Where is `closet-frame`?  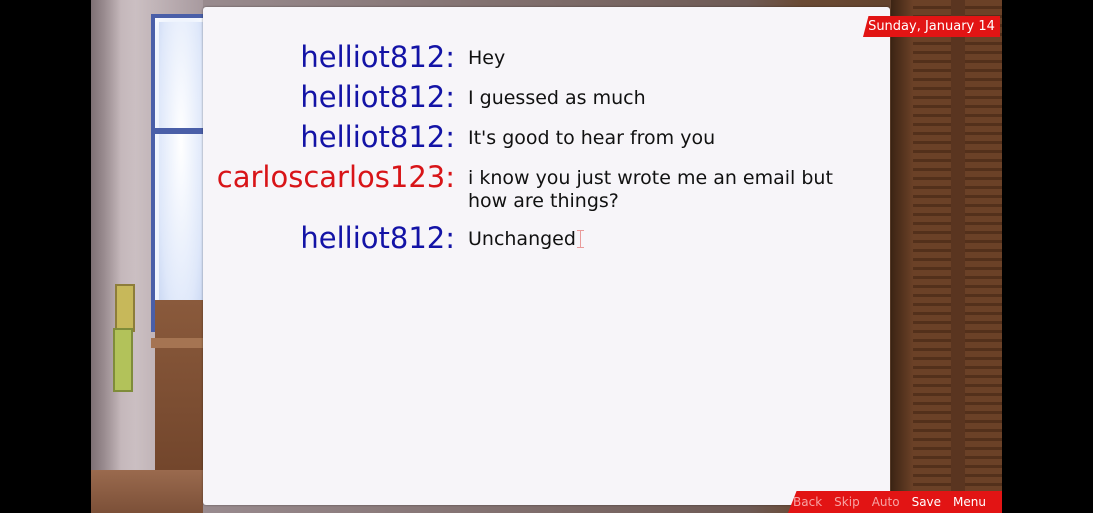
closet-frame is located at coordinates (958, 256).